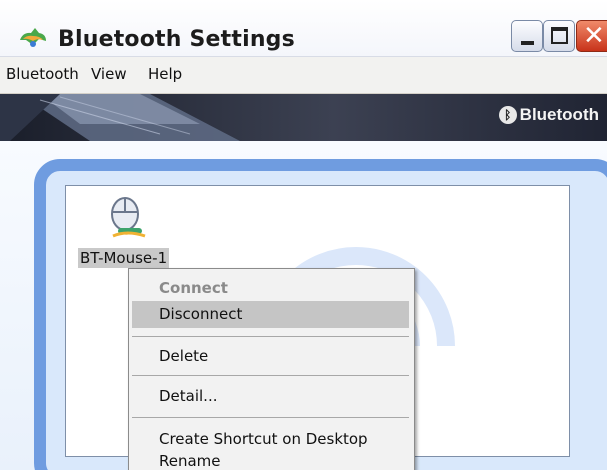 The height and width of the screenshot is (470, 607). I want to click on menu-view: View, so click(109, 74).